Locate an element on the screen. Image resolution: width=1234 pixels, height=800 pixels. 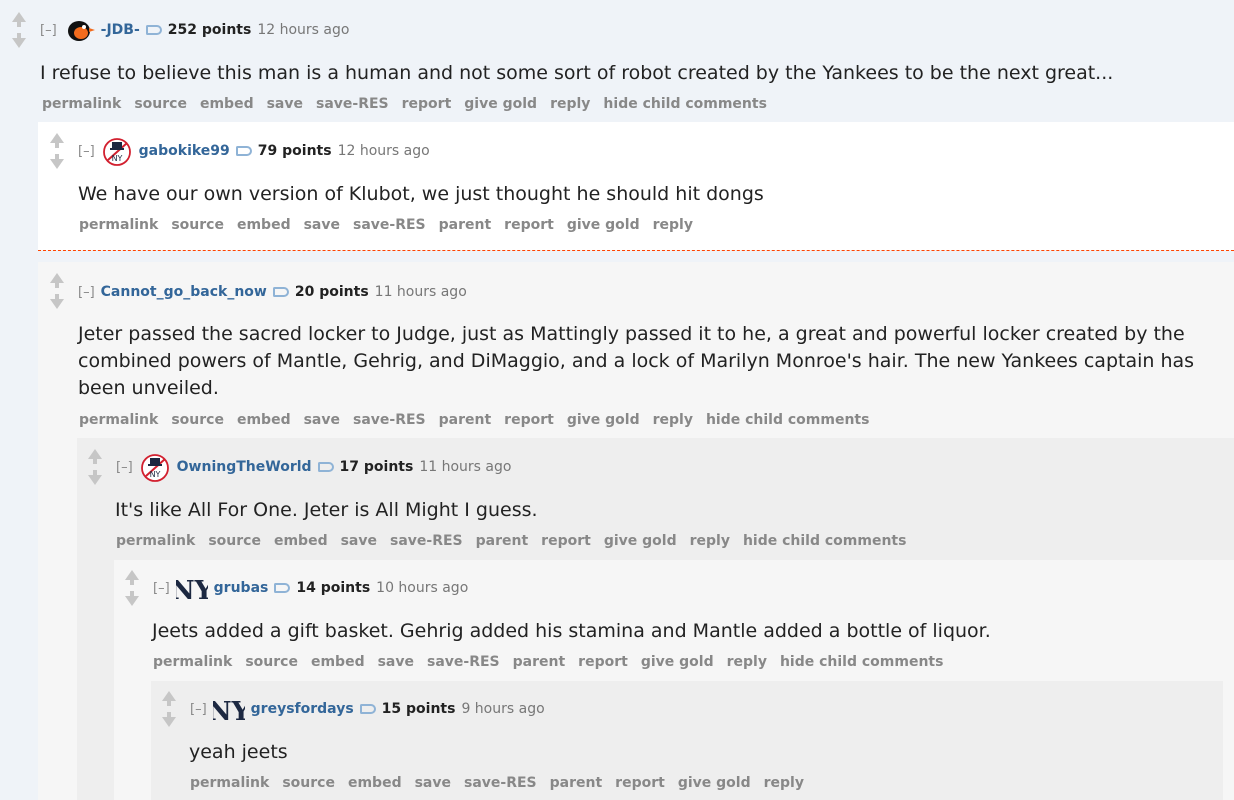
author-link: greysfordays is located at coordinates (302, 709).